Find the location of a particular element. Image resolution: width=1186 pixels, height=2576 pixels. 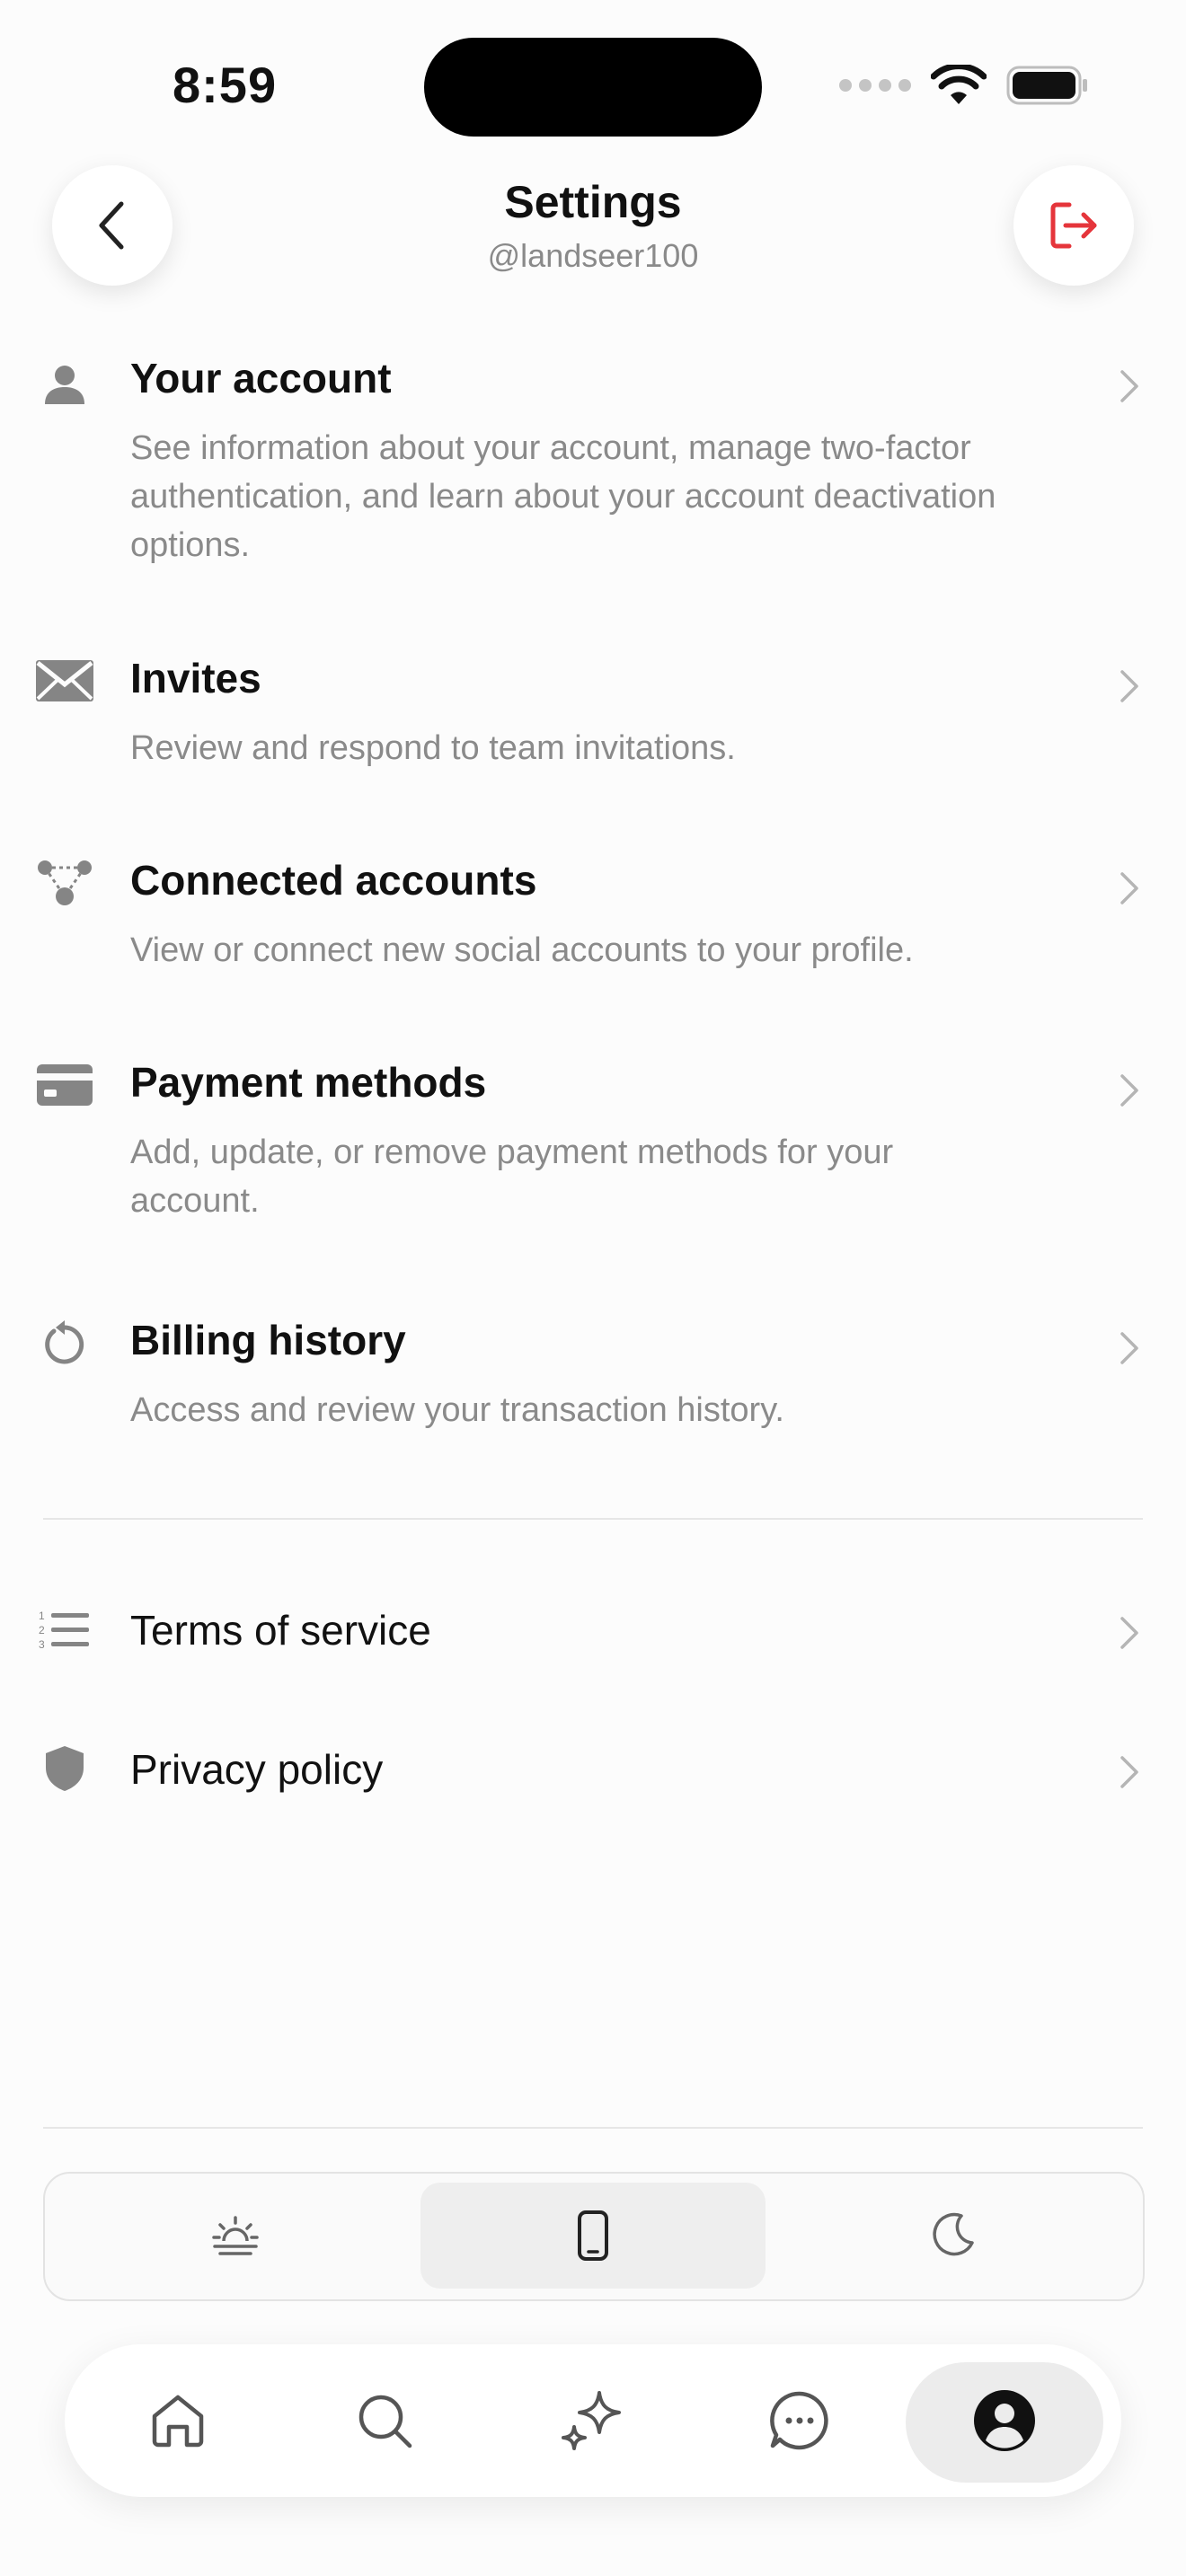

legal-item-terms-of-service: 1 2 3 Terms of service is located at coordinates (593, 1632).